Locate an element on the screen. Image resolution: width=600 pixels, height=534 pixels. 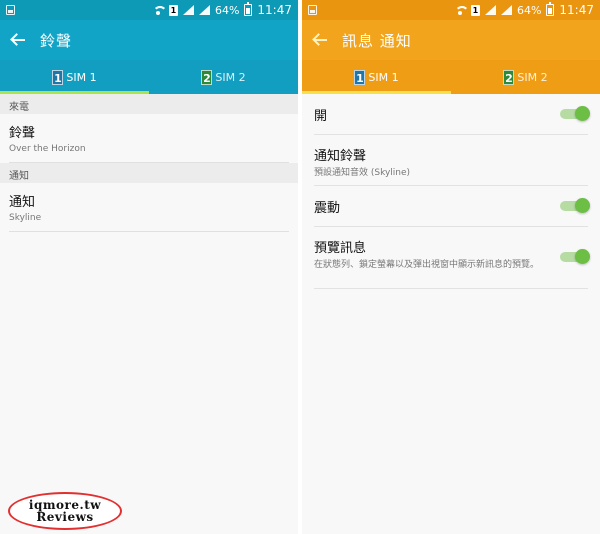
tab-sim-2-label-right: SIM 2 is located at coordinates (532, 77).